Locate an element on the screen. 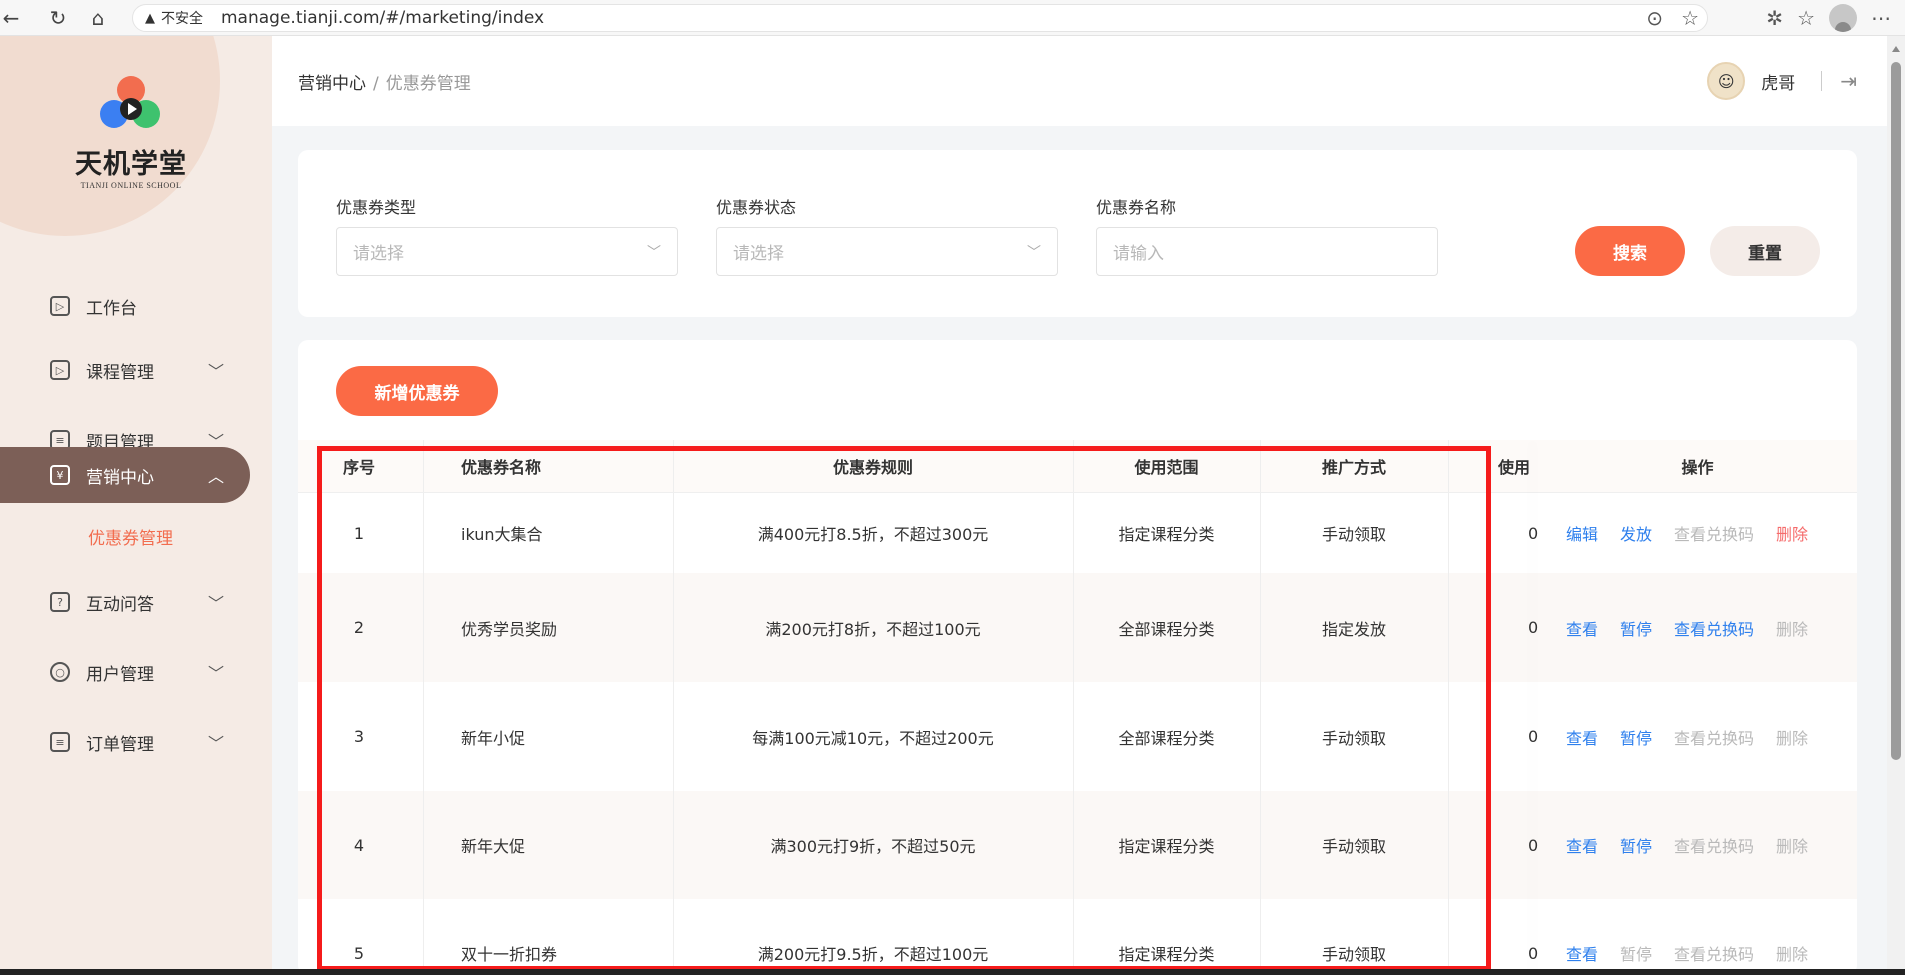 The image size is (1905, 975). column-header-method: 推广方式 is located at coordinates (1353, 467).